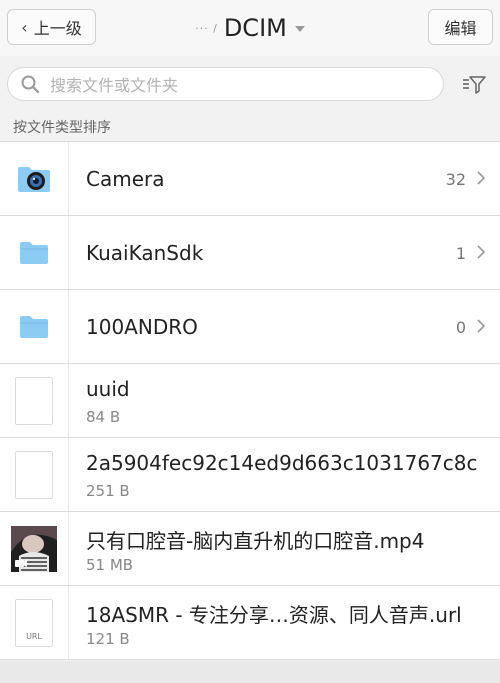 The height and width of the screenshot is (683, 500). I want to click on bottom-bar, so click(250, 672).